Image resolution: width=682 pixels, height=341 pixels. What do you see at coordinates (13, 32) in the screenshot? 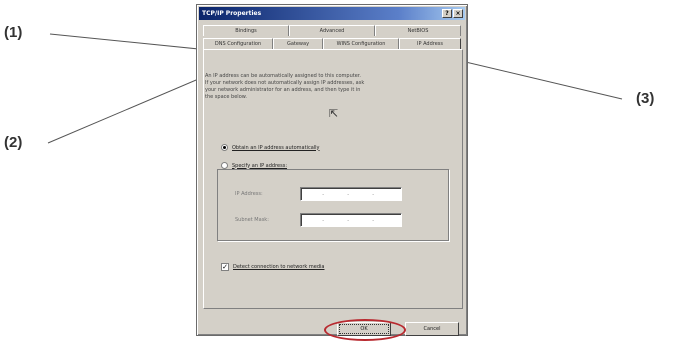
I see `callout-1: (1)` at bounding box center [13, 32].